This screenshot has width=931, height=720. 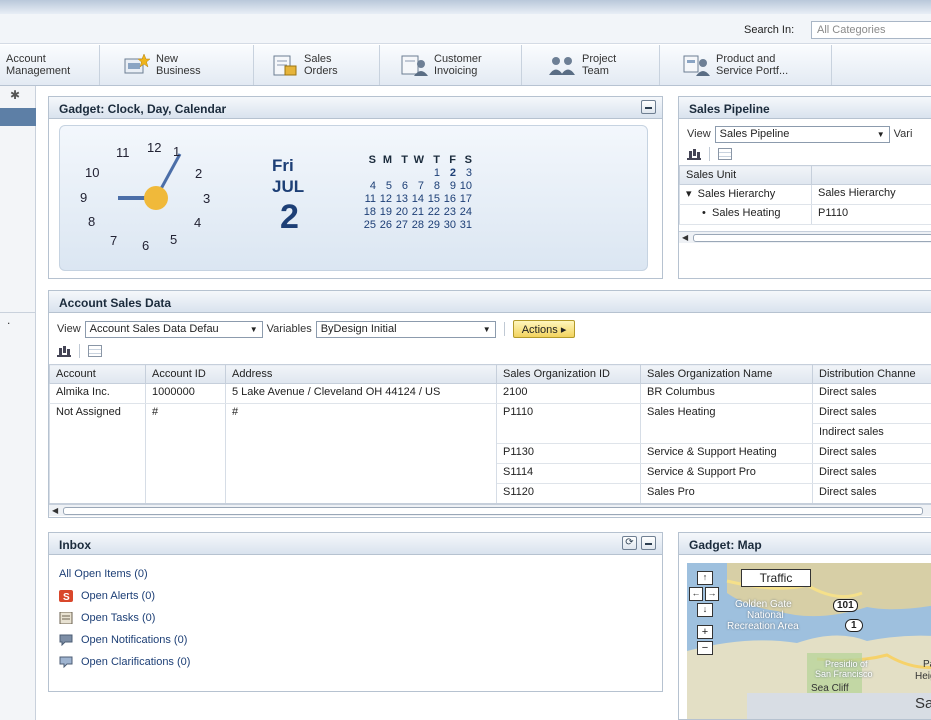 I want to click on pin-icon: ✱, so click(x=15, y=95).